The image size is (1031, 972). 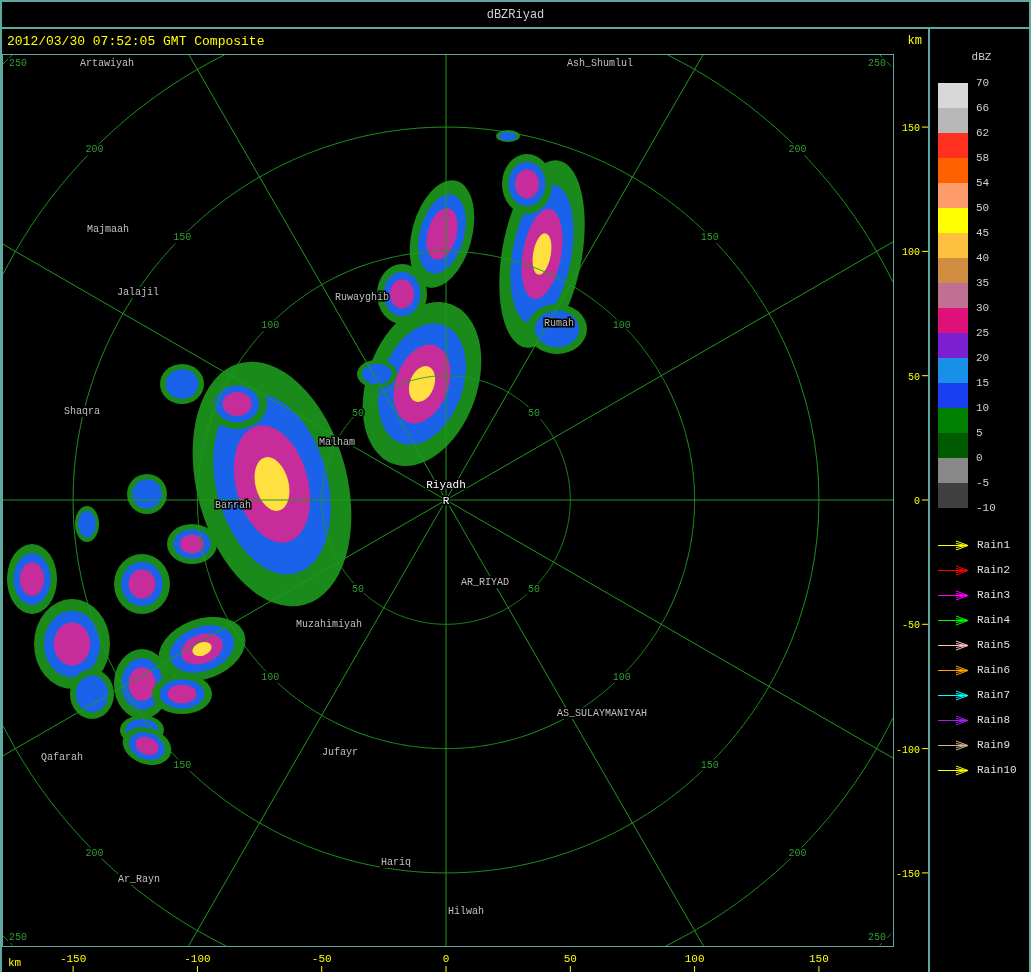 I want to click on legend-label: Rain3, so click(x=993, y=595).